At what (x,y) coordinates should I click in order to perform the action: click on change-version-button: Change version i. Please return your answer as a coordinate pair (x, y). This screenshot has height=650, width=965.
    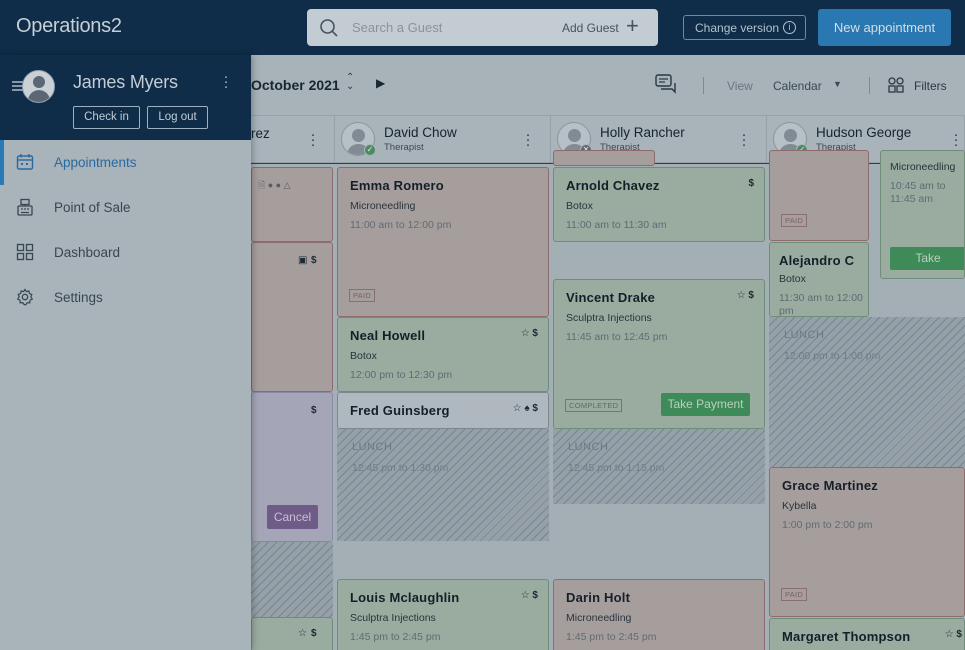
    Looking at the image, I should click on (744, 27).